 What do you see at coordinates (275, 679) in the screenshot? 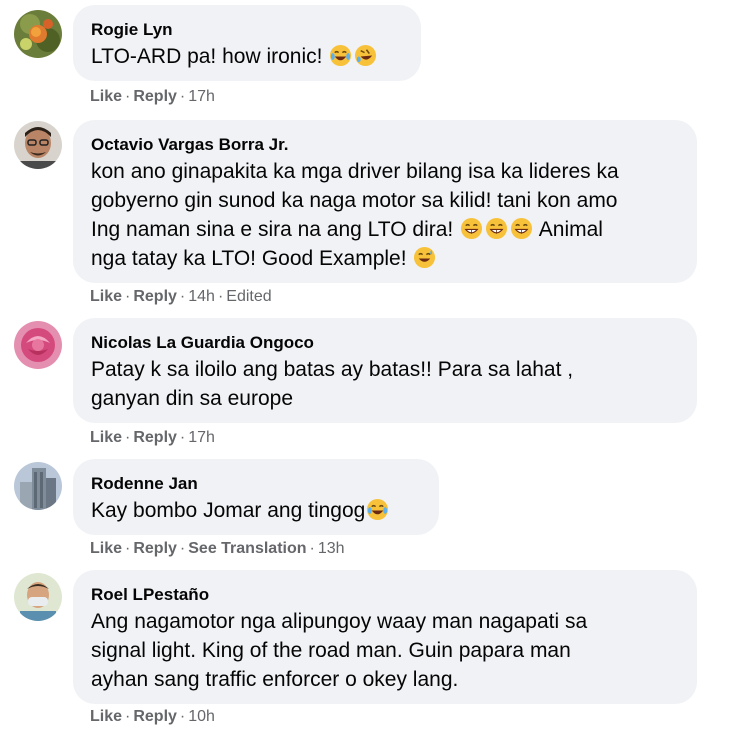
I see `comment-text-line: ayhan sang traffic enforcer o okey lang.` at bounding box center [275, 679].